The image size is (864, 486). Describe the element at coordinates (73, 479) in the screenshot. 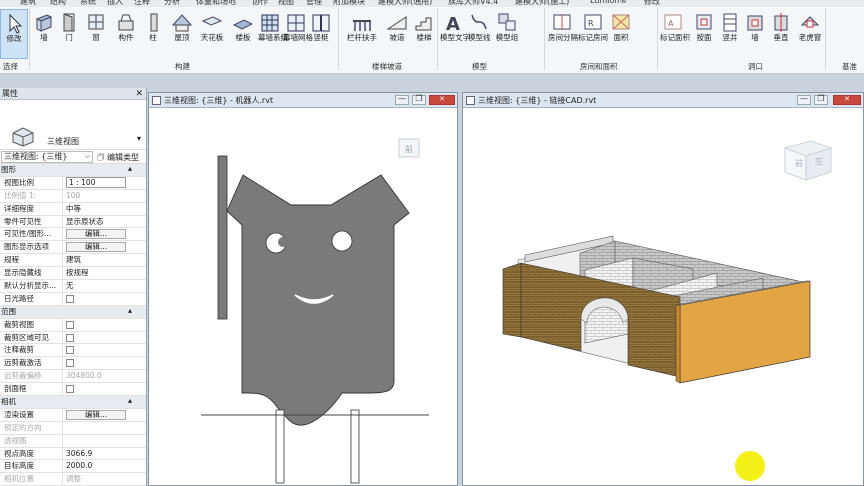

I see `property-row: 相机位置 调整` at that location.